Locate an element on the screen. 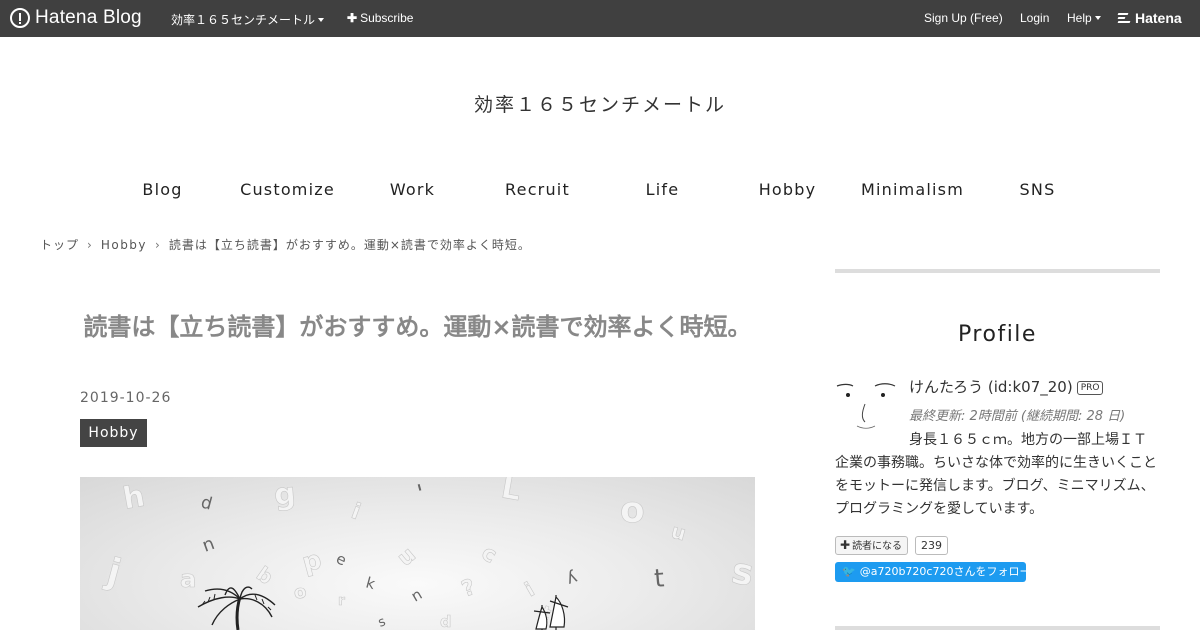 This screenshot has width=1200, height=630. nav-item-hobby: Hobby is located at coordinates (787, 192).